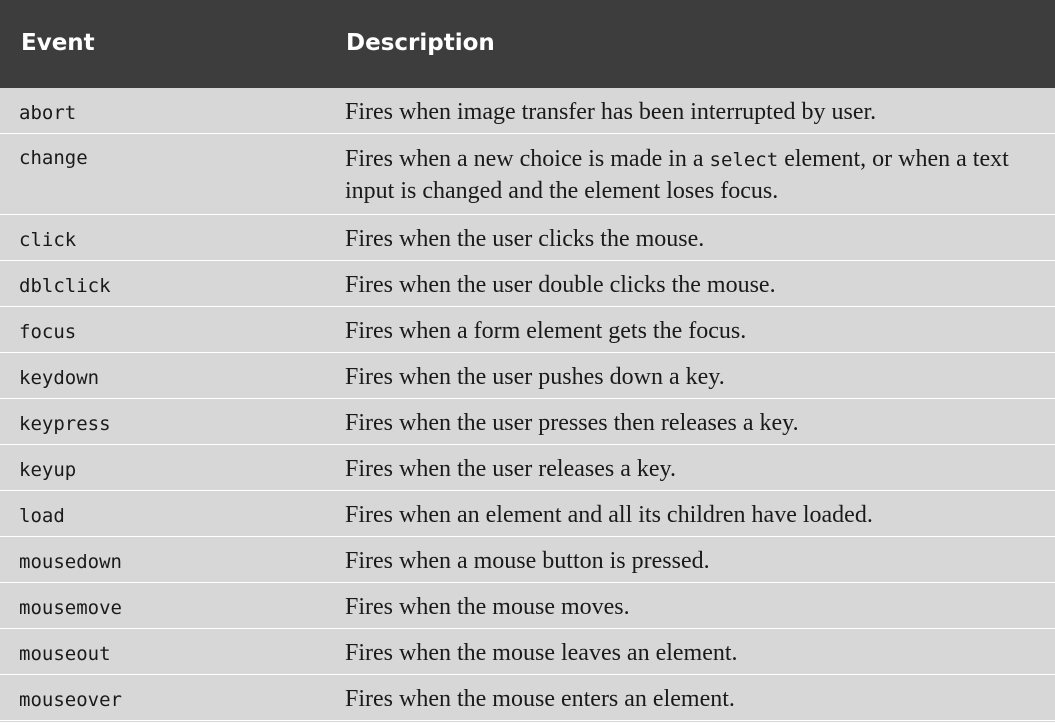  What do you see at coordinates (65, 286) in the screenshot?
I see `event-name: dblclick` at bounding box center [65, 286].